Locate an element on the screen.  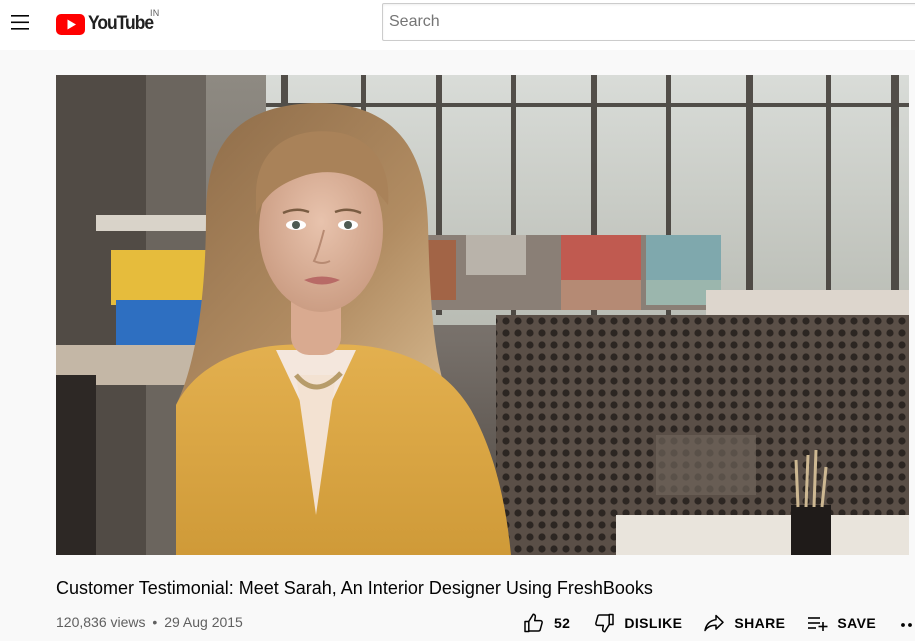
hamburger-menu-icon is located at coordinates (20, 22).